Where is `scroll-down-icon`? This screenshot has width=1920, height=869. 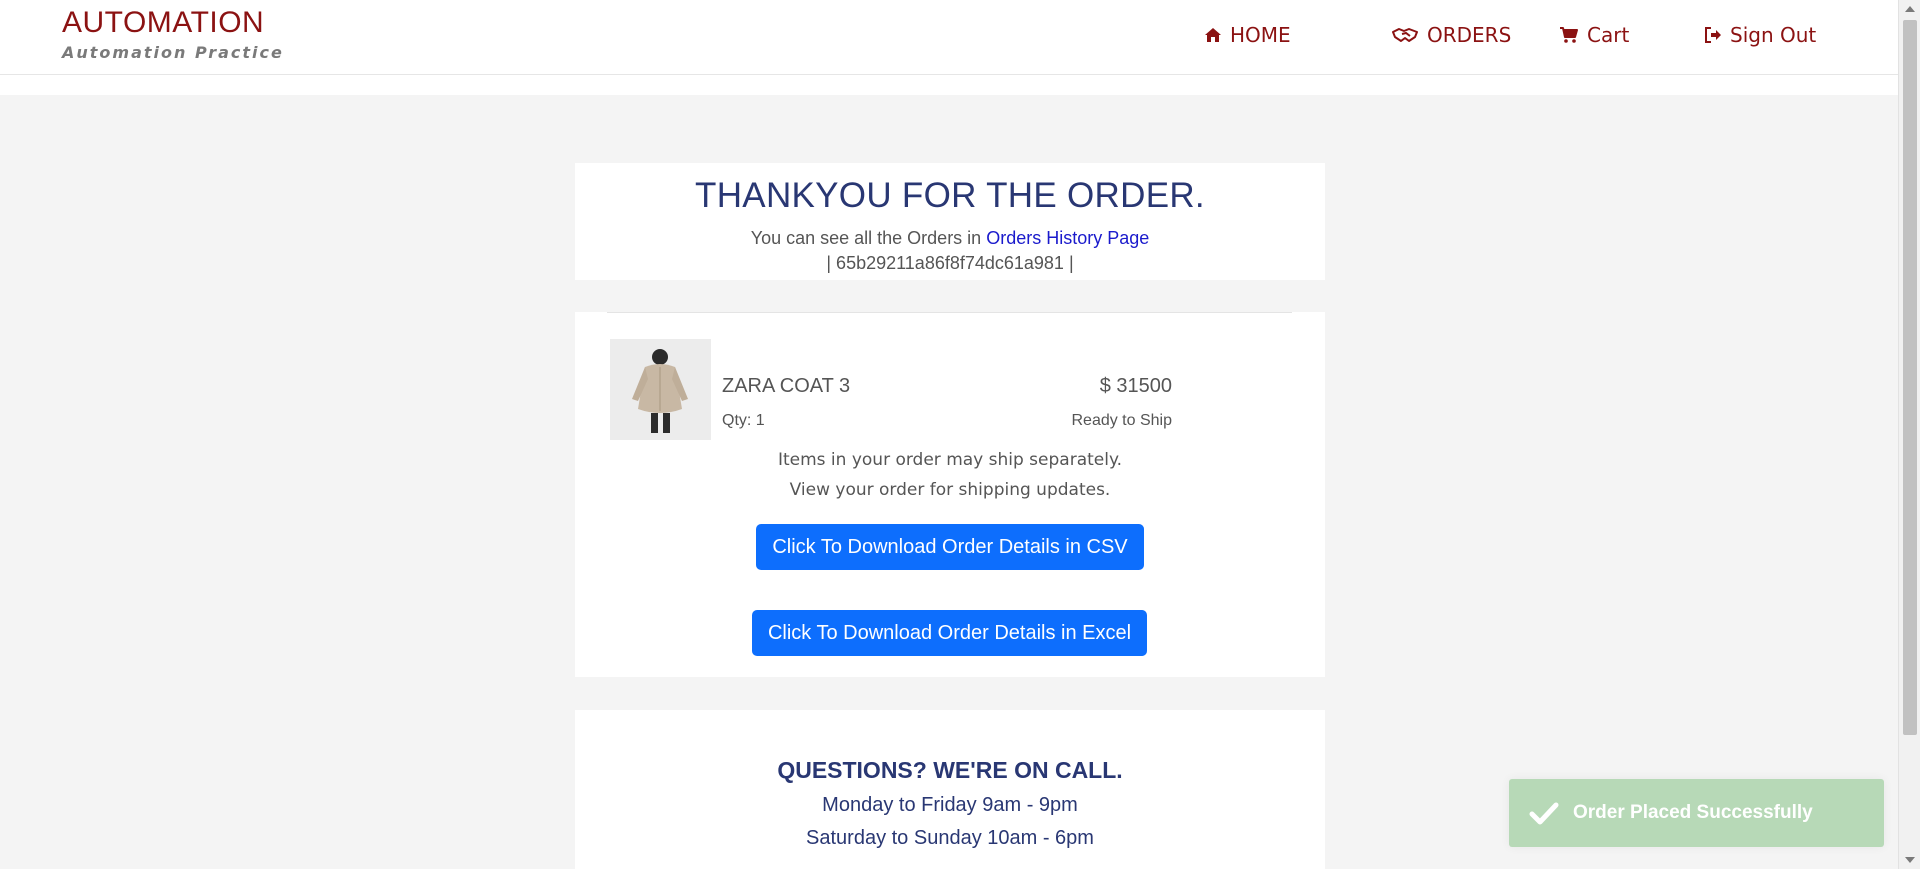
scroll-down-icon is located at coordinates (1910, 860).